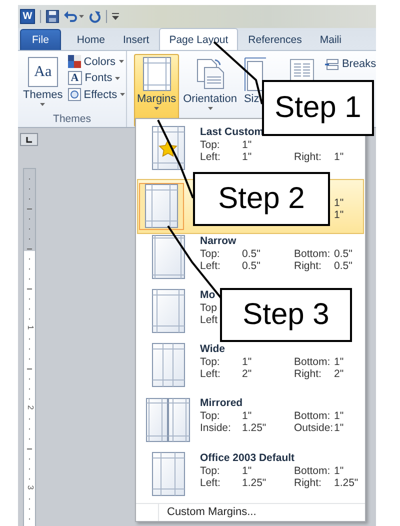  What do you see at coordinates (30, 408) in the screenshot?
I see `ruler-number: 2` at bounding box center [30, 408].